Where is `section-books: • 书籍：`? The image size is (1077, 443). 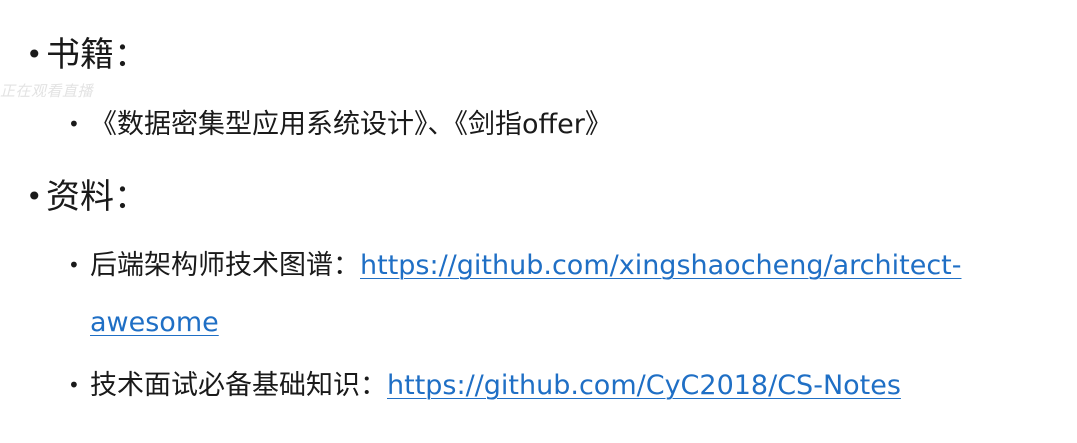 section-books: • 书籍： is located at coordinates (87, 55).